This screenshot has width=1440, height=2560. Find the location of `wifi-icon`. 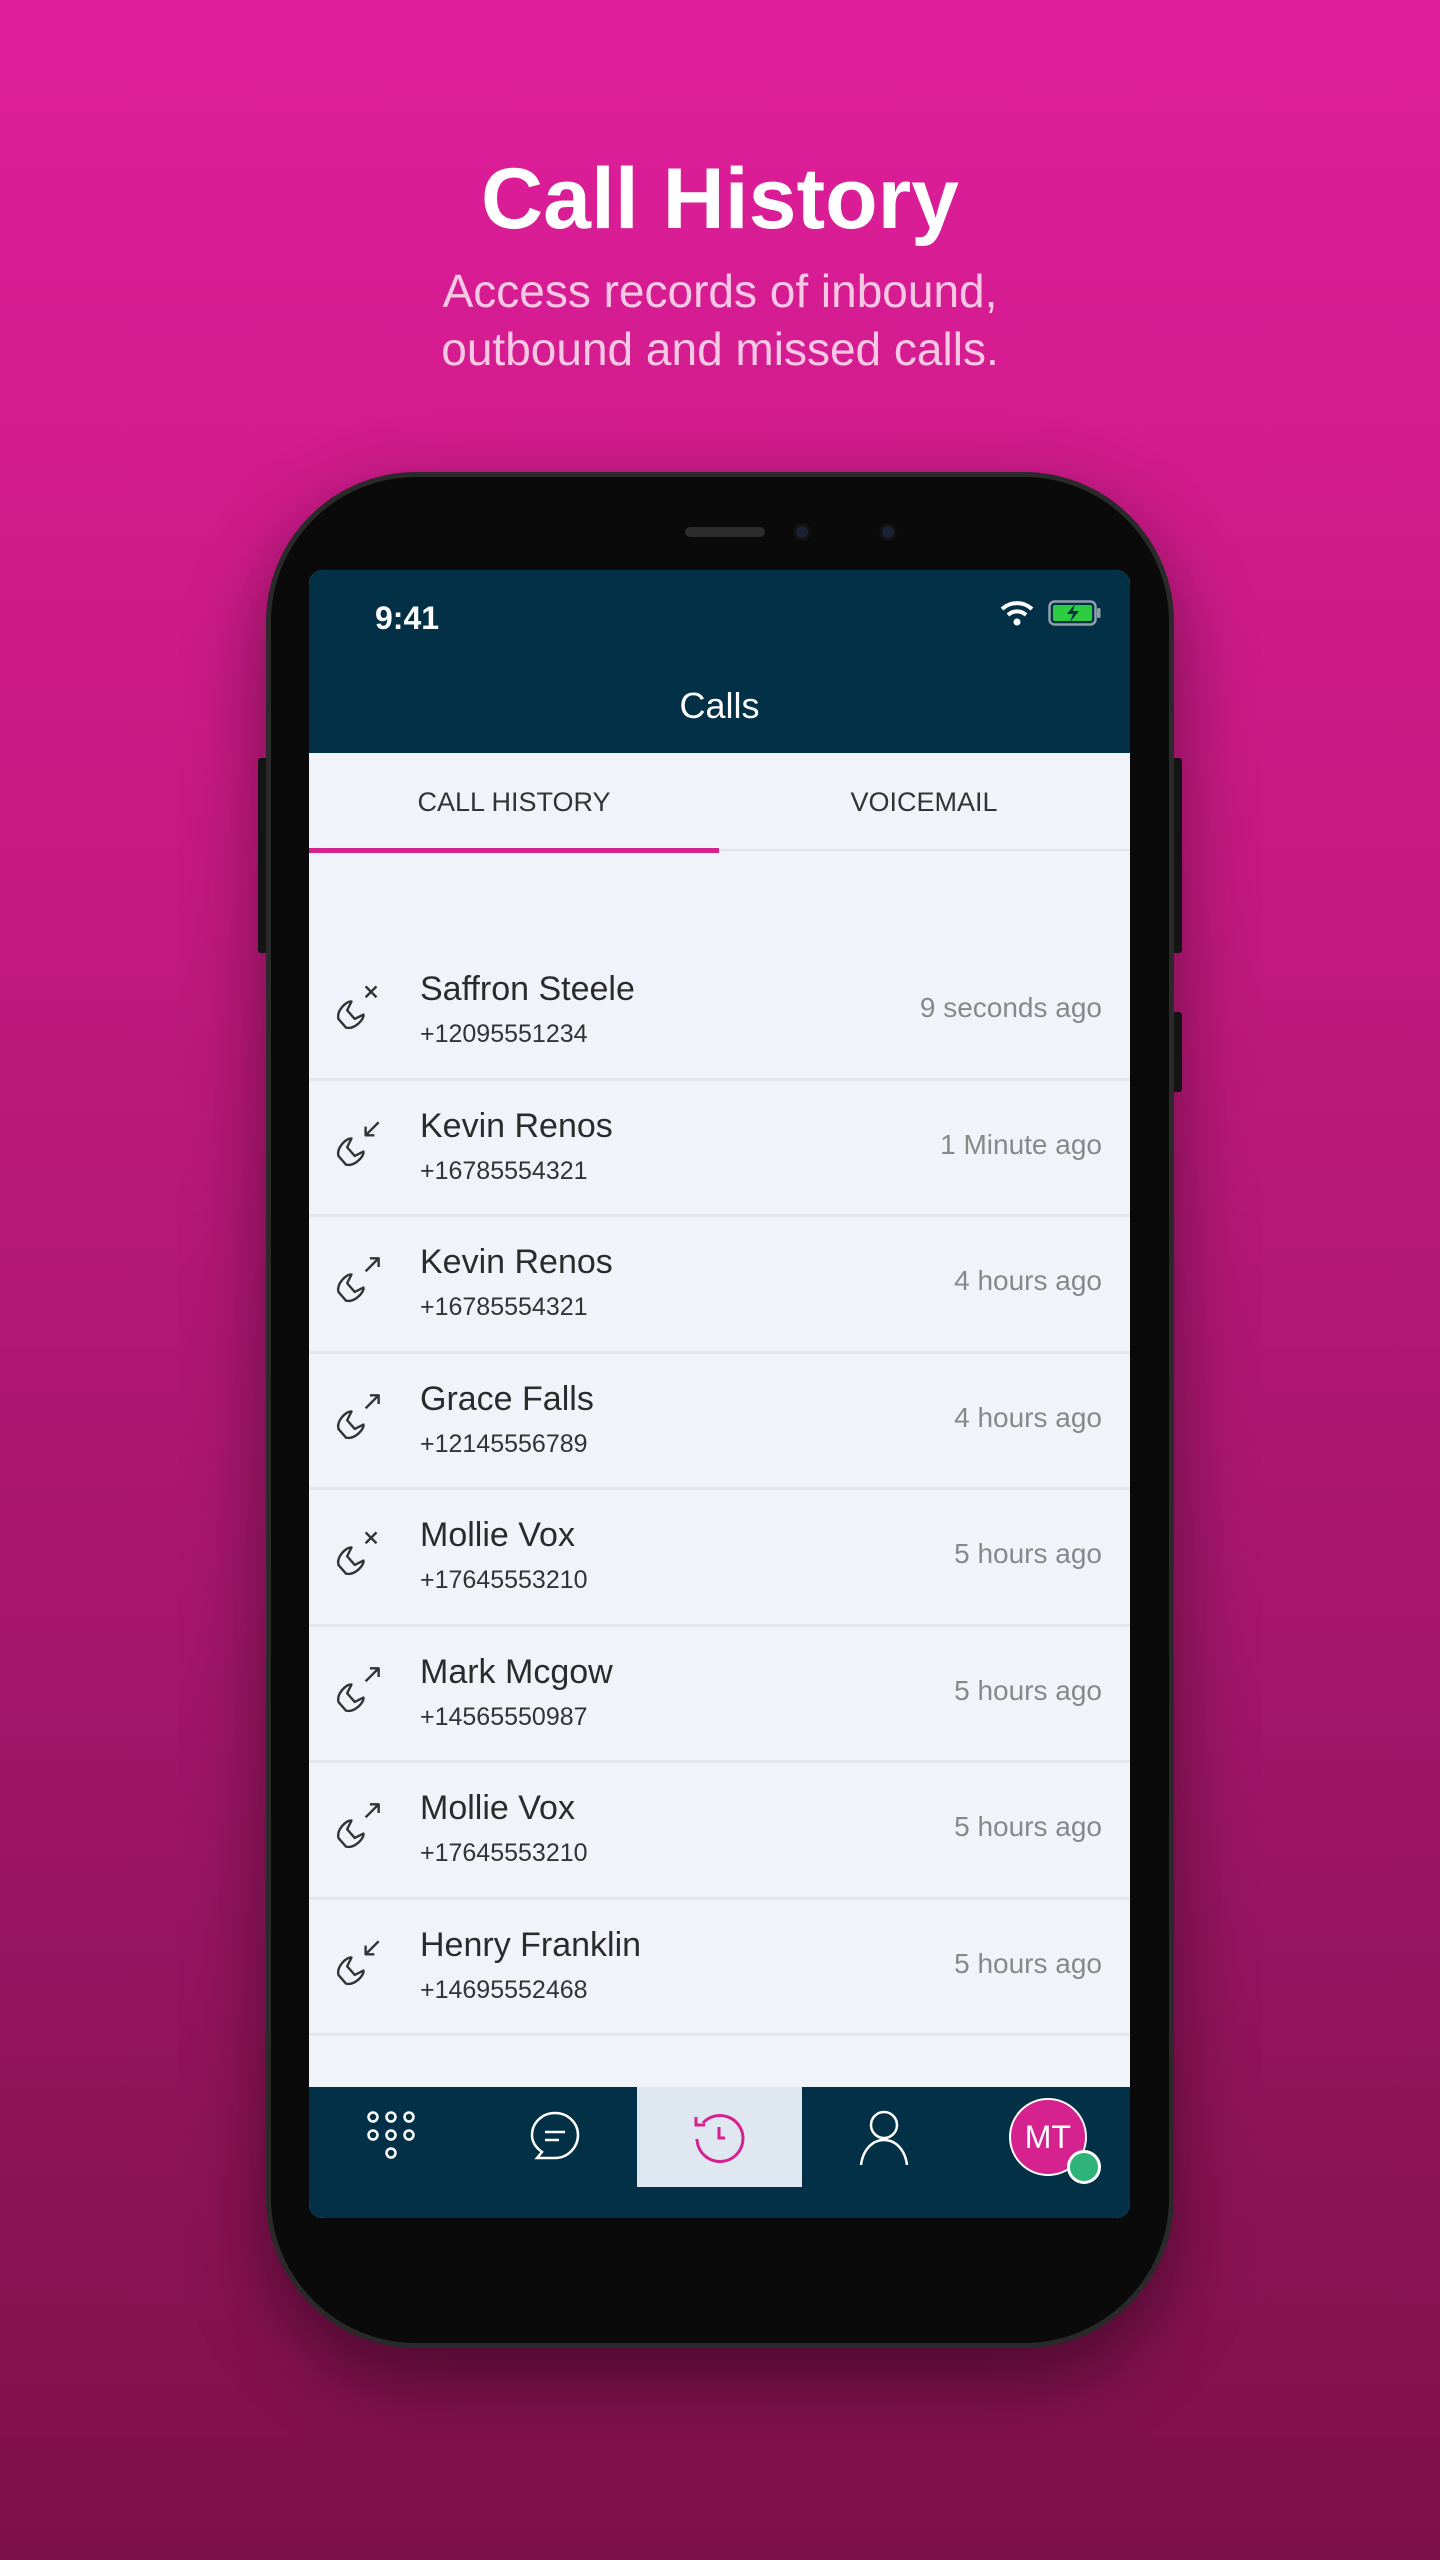

wifi-icon is located at coordinates (1017, 613).